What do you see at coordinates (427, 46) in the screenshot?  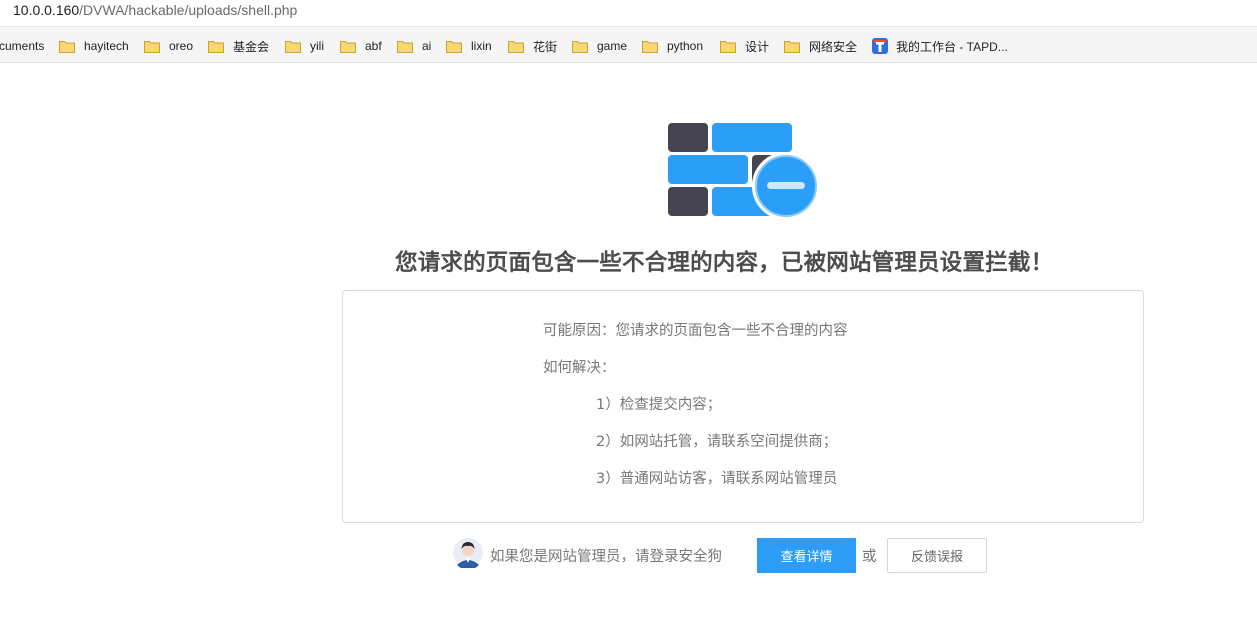 I see `bookmark-label: ai` at bounding box center [427, 46].